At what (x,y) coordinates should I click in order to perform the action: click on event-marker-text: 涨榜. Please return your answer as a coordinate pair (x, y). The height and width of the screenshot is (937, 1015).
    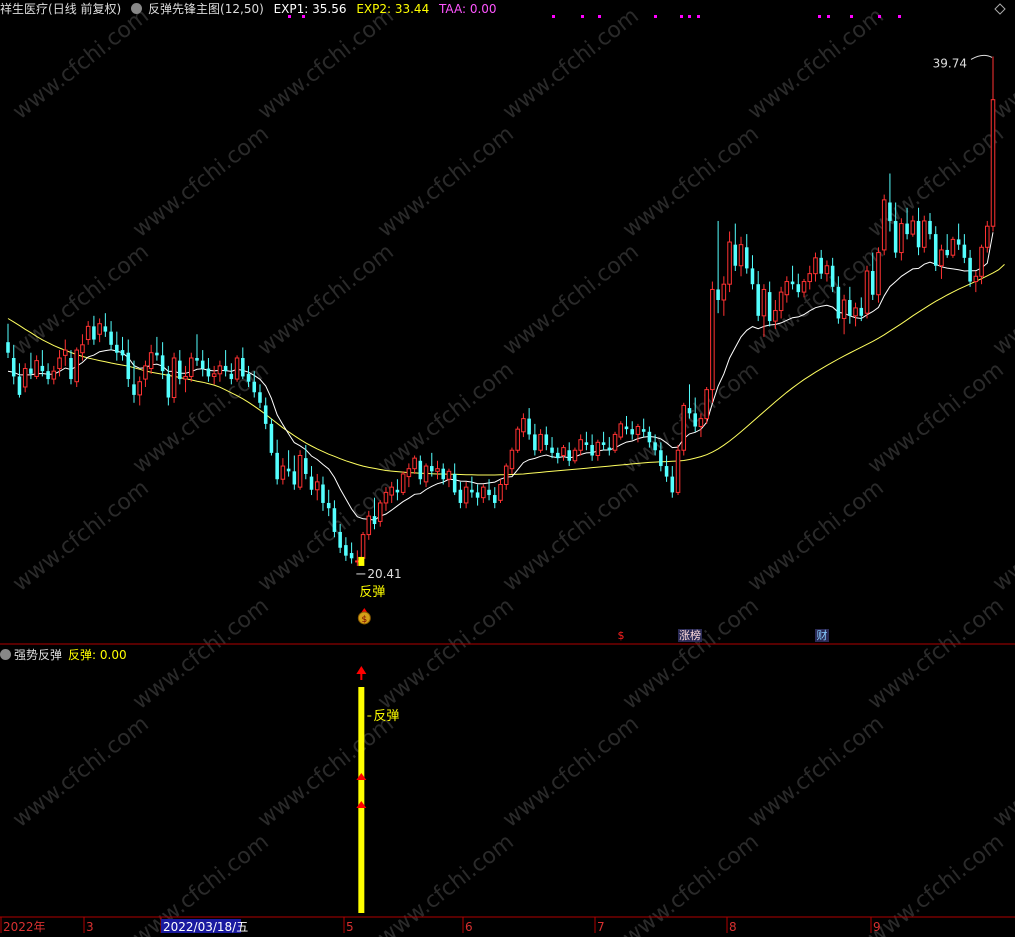
    Looking at the image, I should click on (690, 635).